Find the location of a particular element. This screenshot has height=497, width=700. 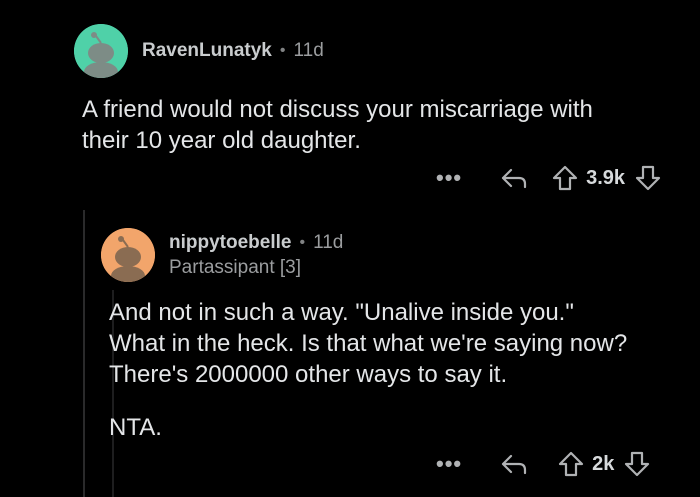

comment-body-line: There's 2000000 other ways to say it. is located at coordinates (308, 374).